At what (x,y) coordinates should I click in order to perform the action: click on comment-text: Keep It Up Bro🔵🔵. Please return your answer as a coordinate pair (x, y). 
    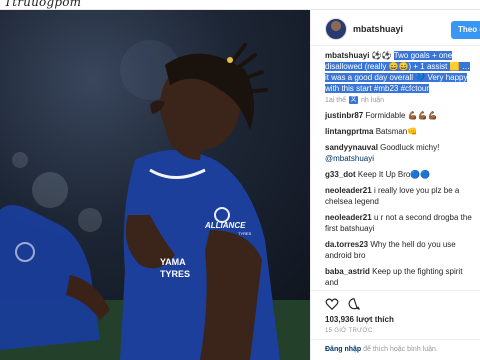
    Looking at the image, I should click on (394, 174).